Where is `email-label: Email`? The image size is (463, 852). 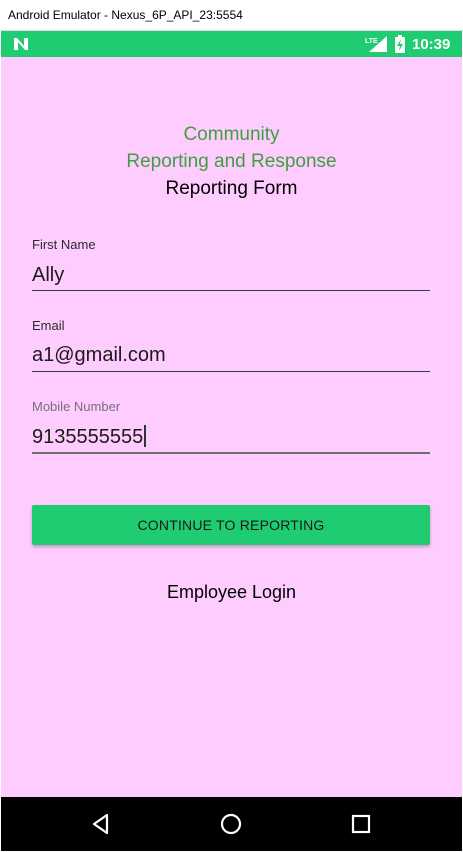 email-label: Email is located at coordinates (48, 325).